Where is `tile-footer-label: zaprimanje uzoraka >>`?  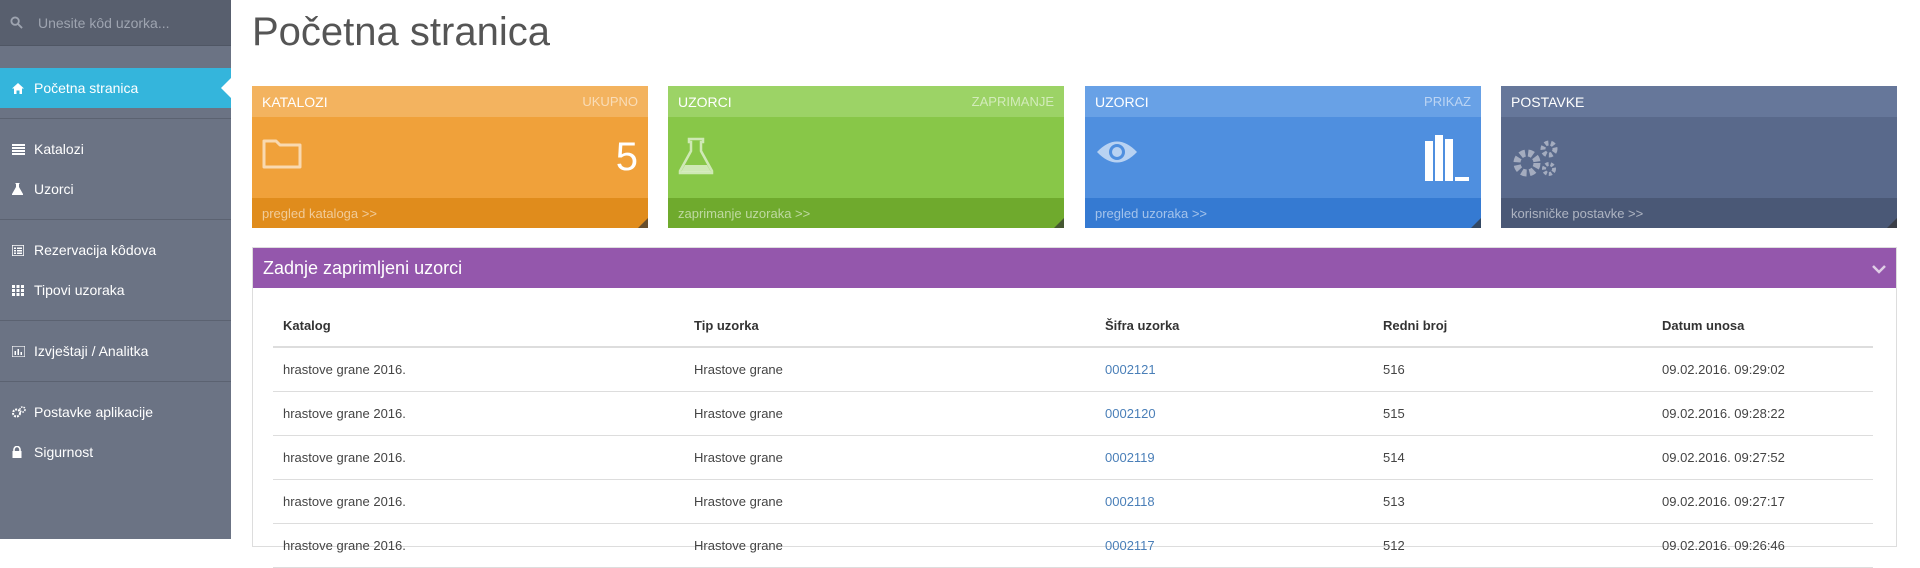 tile-footer-label: zaprimanje uzoraka >> is located at coordinates (744, 213).